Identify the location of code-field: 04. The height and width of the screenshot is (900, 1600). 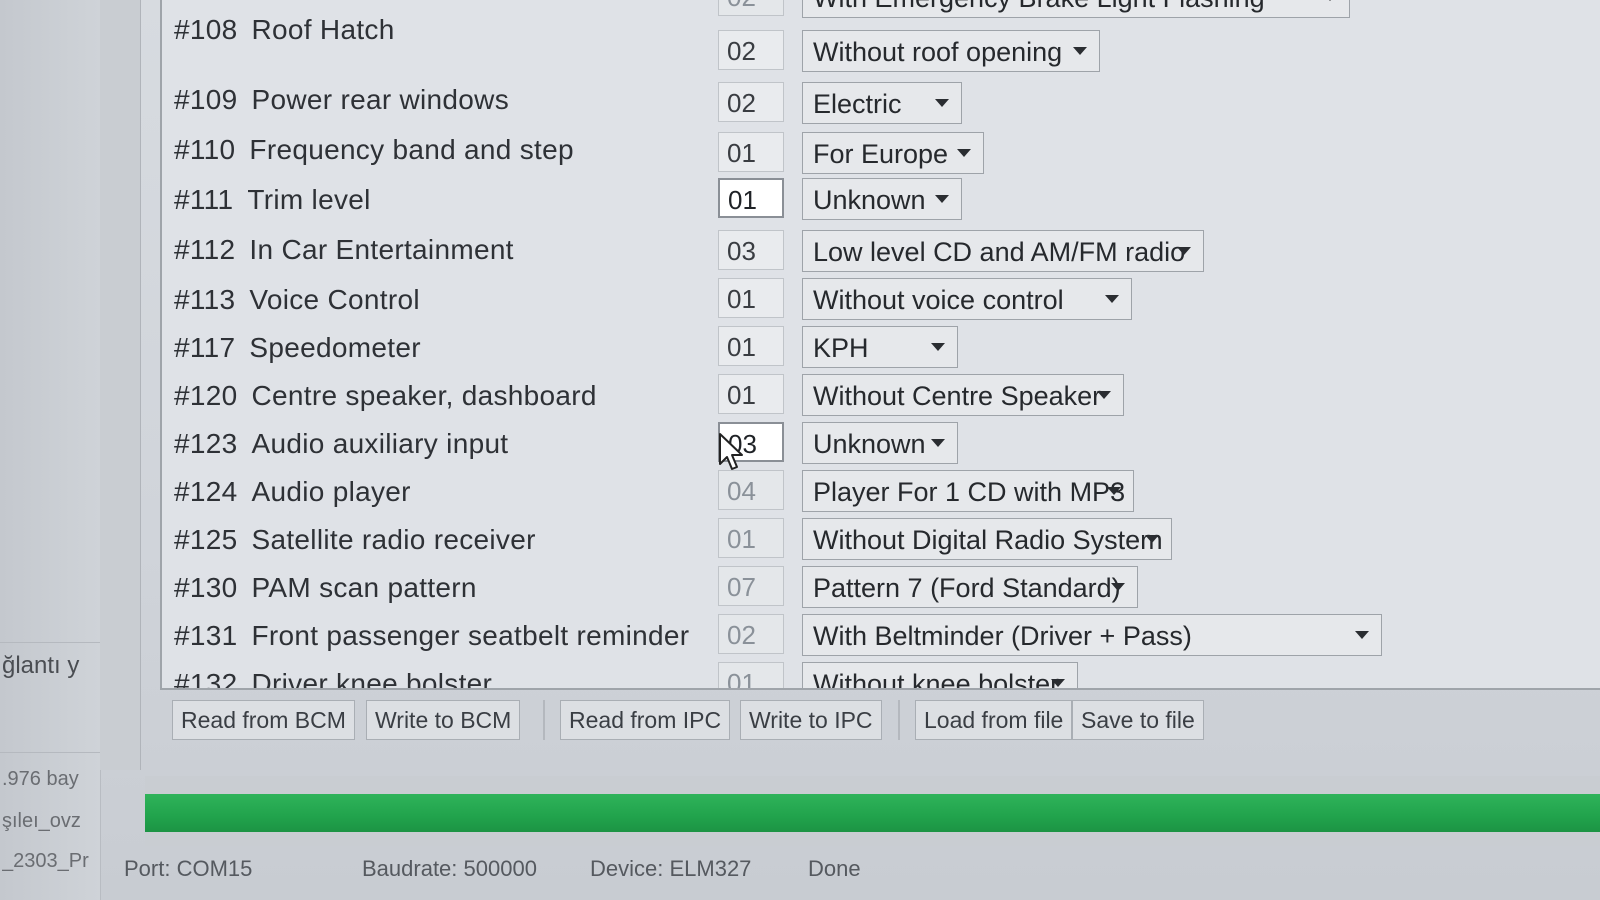
(751, 490).